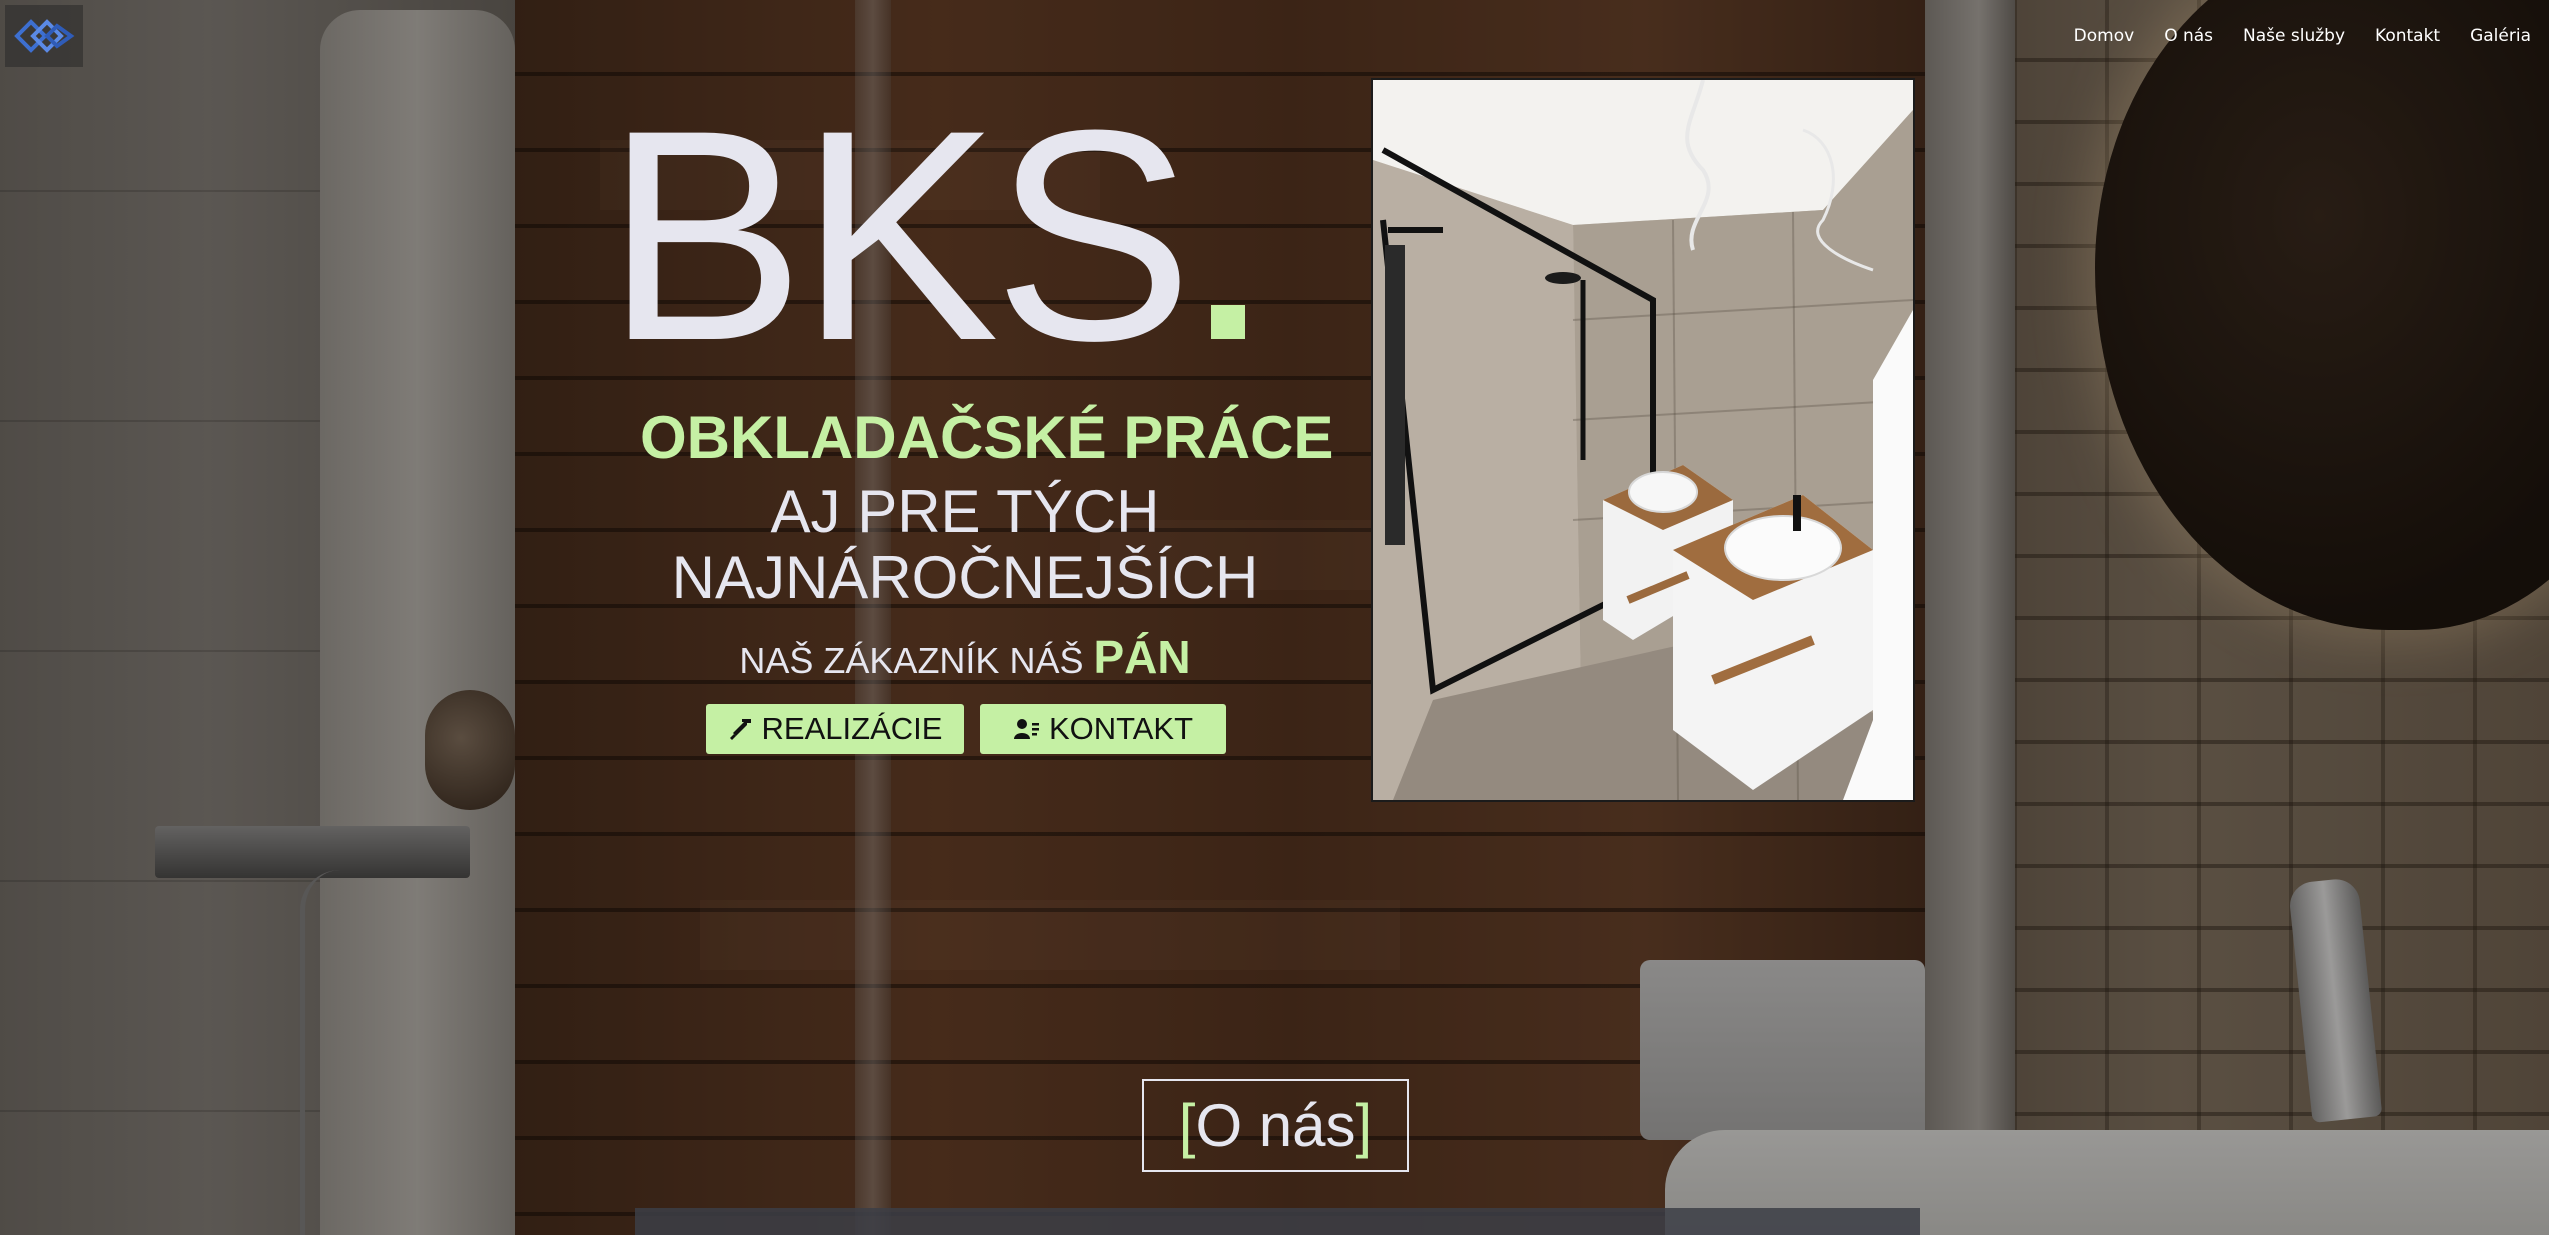 The image size is (2549, 1235). What do you see at coordinates (852, 728) in the screenshot?
I see `realizacie-label: REALIZÁCIE` at bounding box center [852, 728].